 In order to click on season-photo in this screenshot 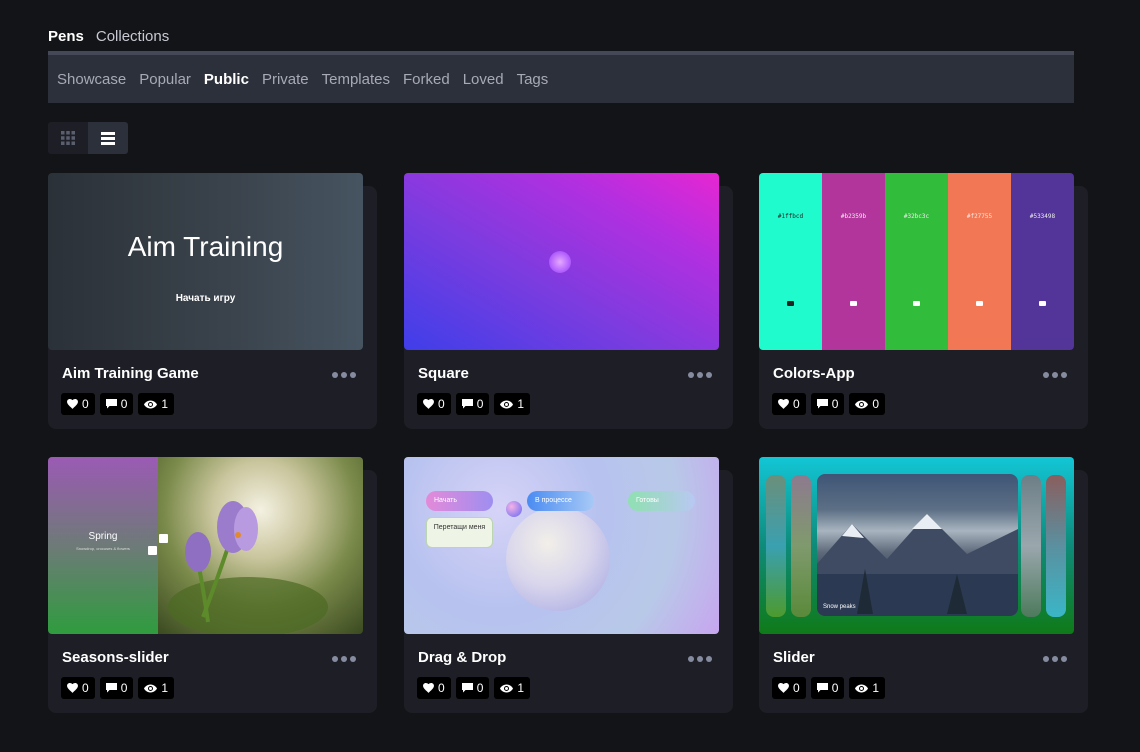, I will do `click(260, 545)`.